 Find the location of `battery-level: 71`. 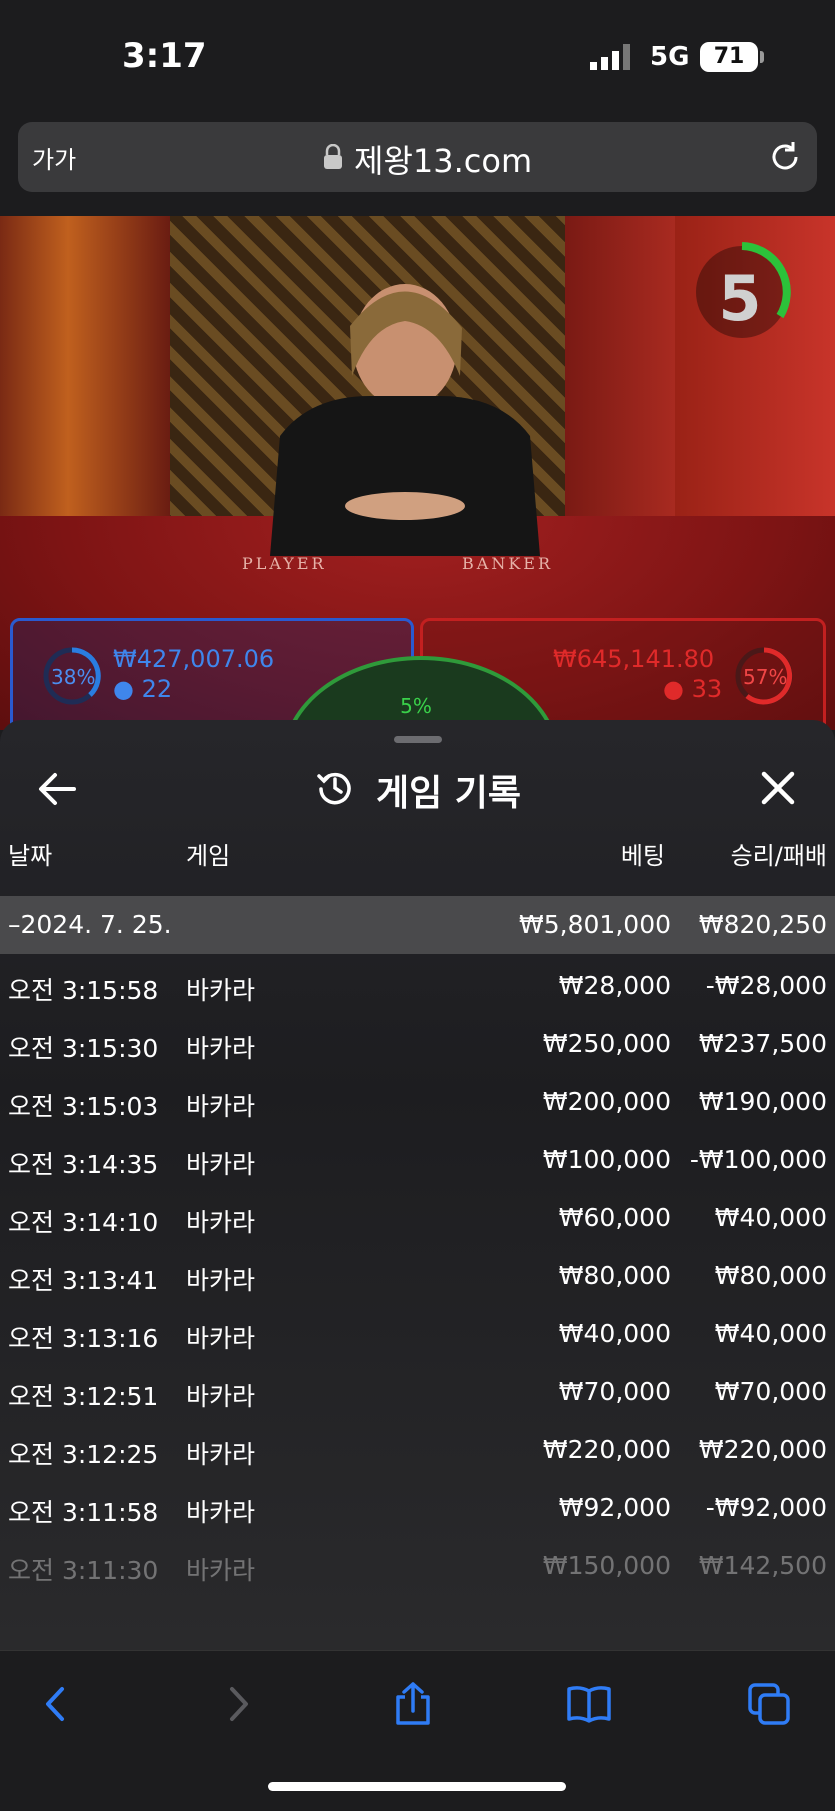

battery-level: 71 is located at coordinates (729, 56).